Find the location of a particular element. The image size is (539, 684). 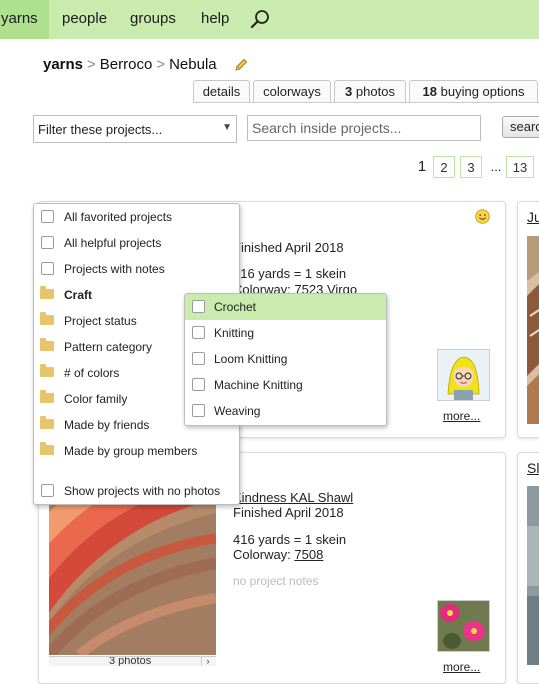

smiley-icon is located at coordinates (482, 216).